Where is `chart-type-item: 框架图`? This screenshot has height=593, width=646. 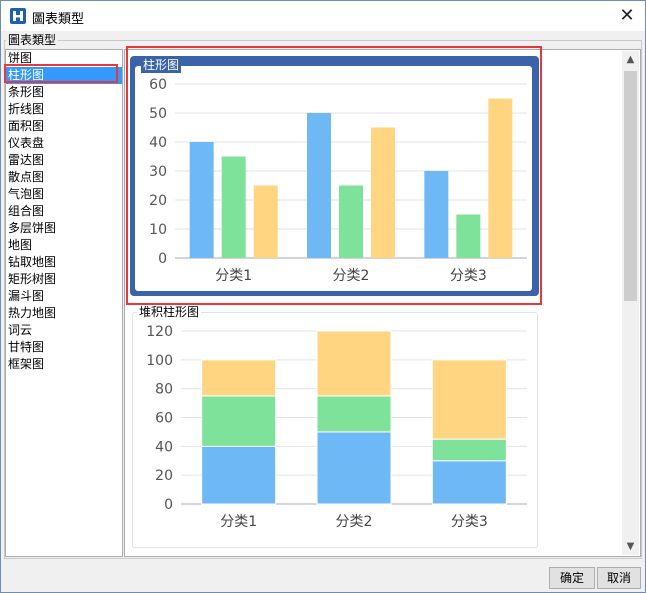
chart-type-item: 框架图 is located at coordinates (64, 364).